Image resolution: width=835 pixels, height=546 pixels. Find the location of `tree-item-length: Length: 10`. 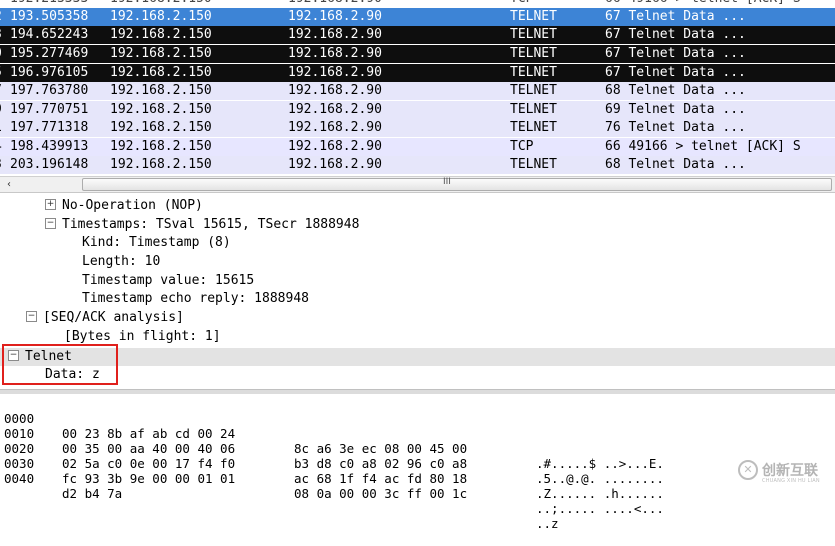

tree-item-length: Length: 10 is located at coordinates (121, 262).